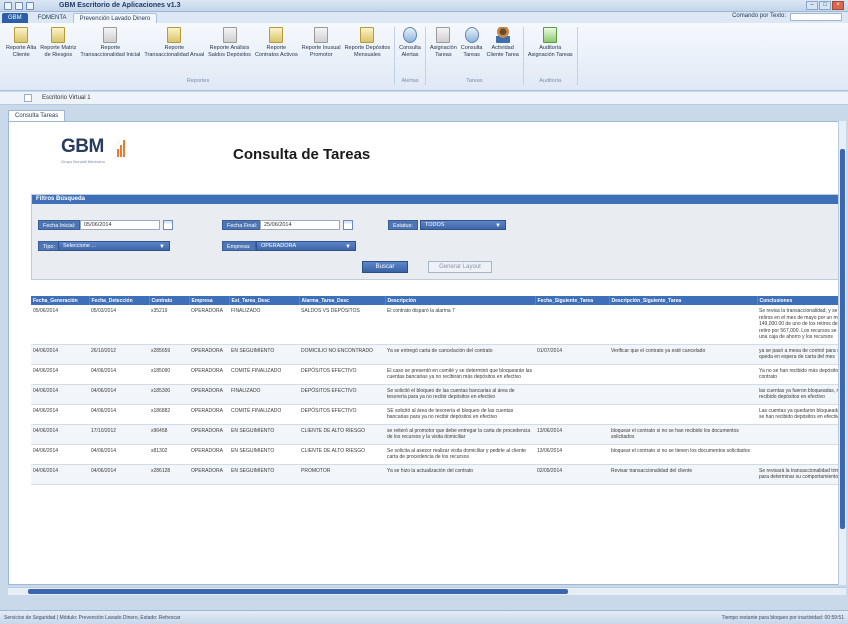  What do you see at coordinates (162, 247) in the screenshot?
I see `dropdown-arrow-icon: ▼` at bounding box center [162, 247].